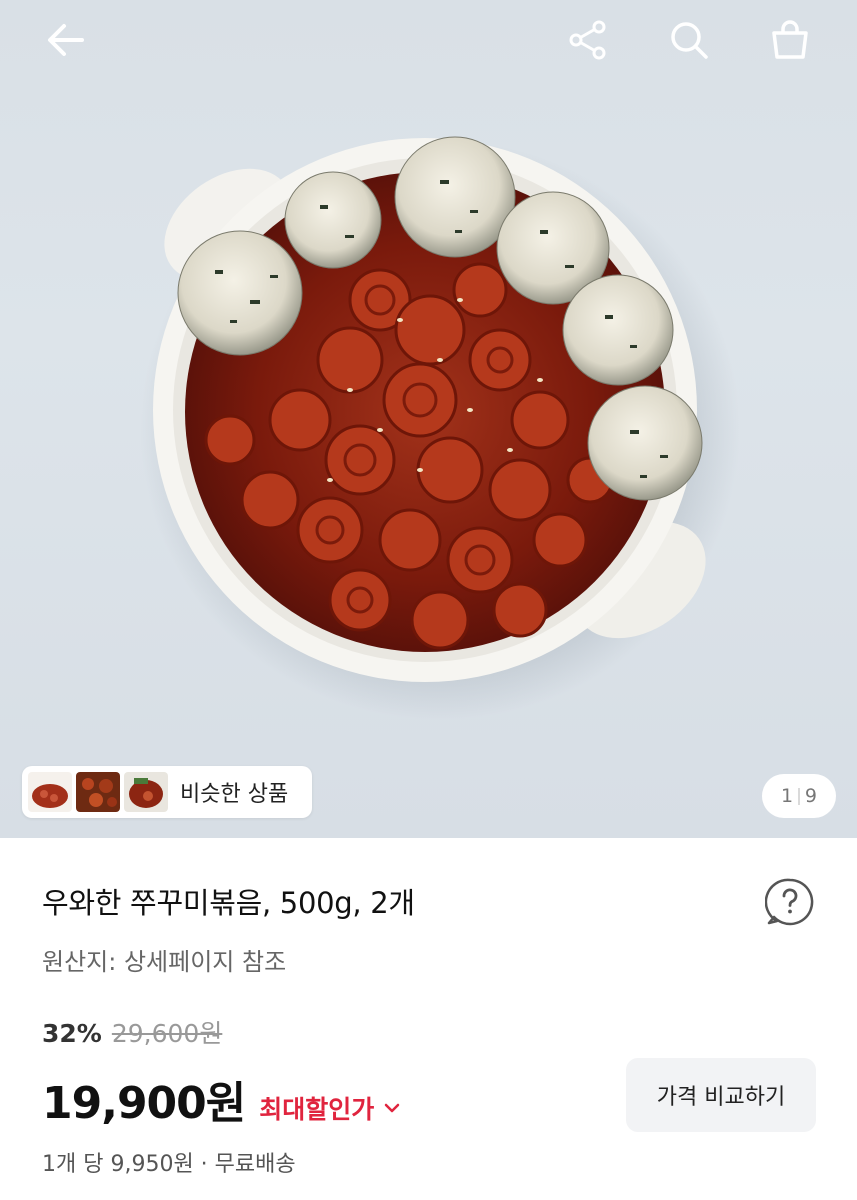  I want to click on arrow-left-icon, so click(66, 40).